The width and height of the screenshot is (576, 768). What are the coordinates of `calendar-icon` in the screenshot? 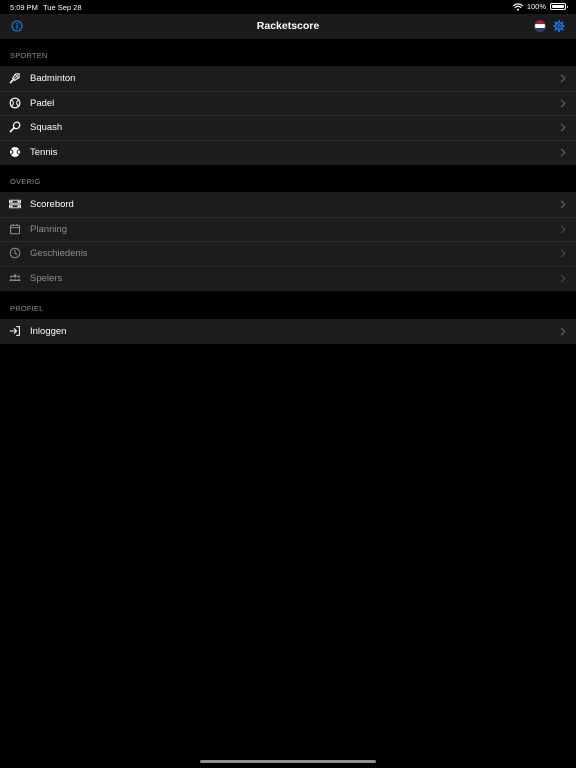 It's located at (15, 228).